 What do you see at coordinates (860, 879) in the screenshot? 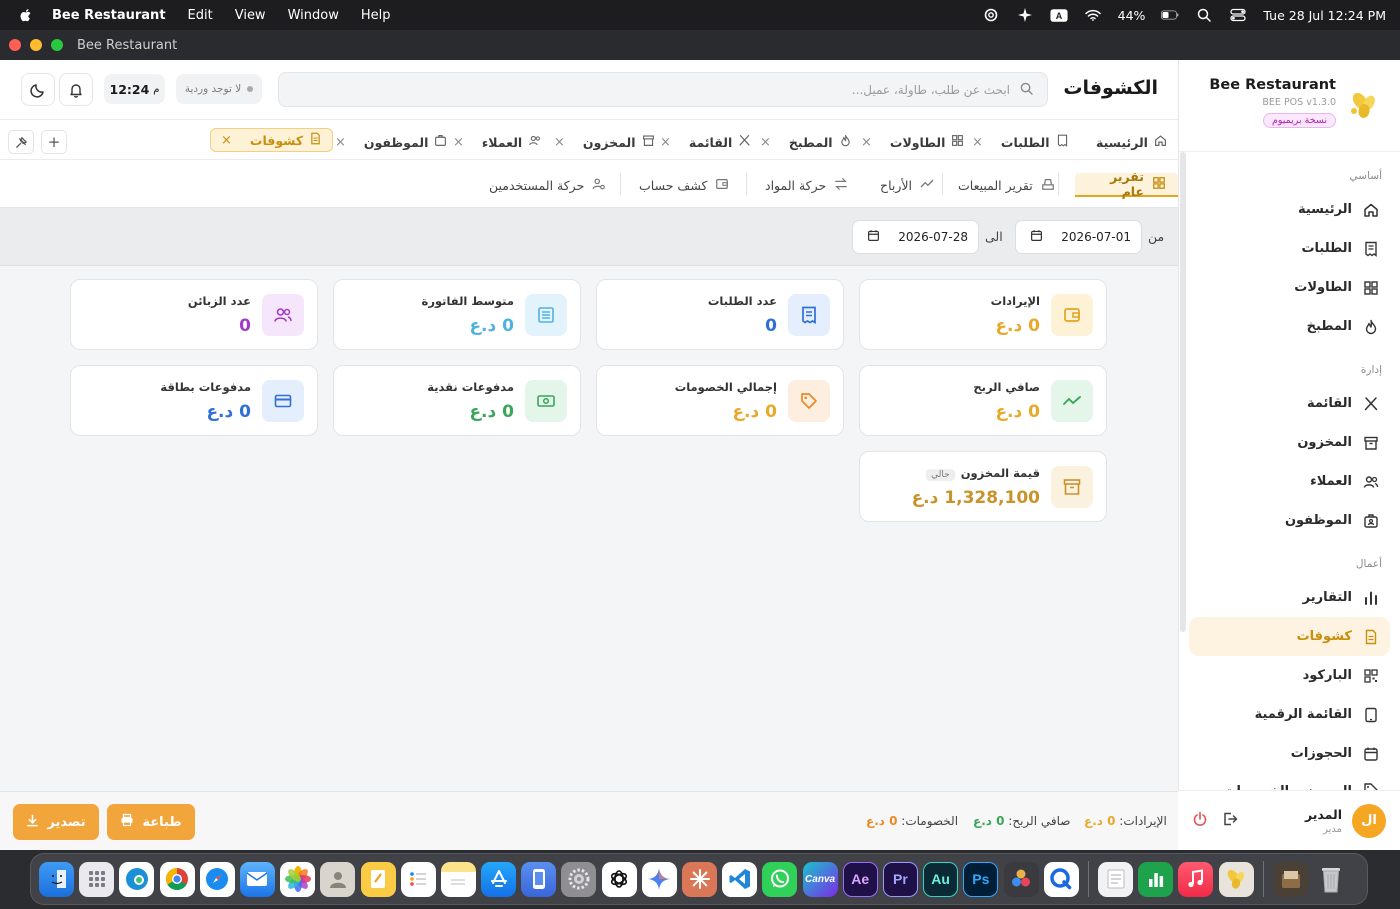
I see `after-effects-icon: Ae` at bounding box center [860, 879].